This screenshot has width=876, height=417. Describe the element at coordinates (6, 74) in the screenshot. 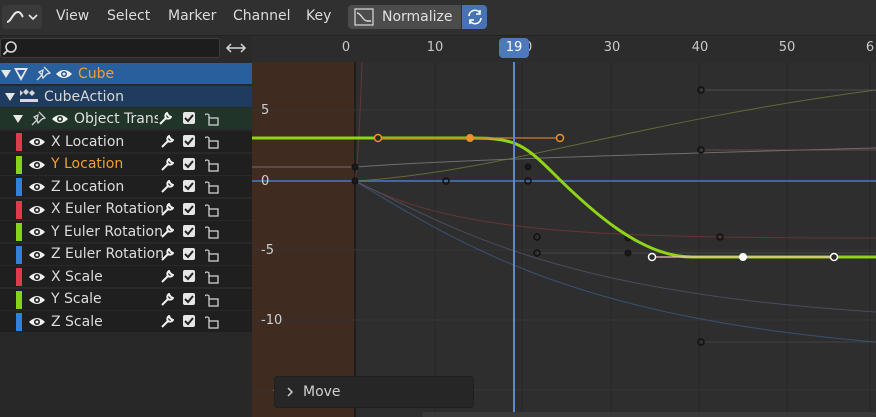

I see `collapse-arrow-icon` at that location.